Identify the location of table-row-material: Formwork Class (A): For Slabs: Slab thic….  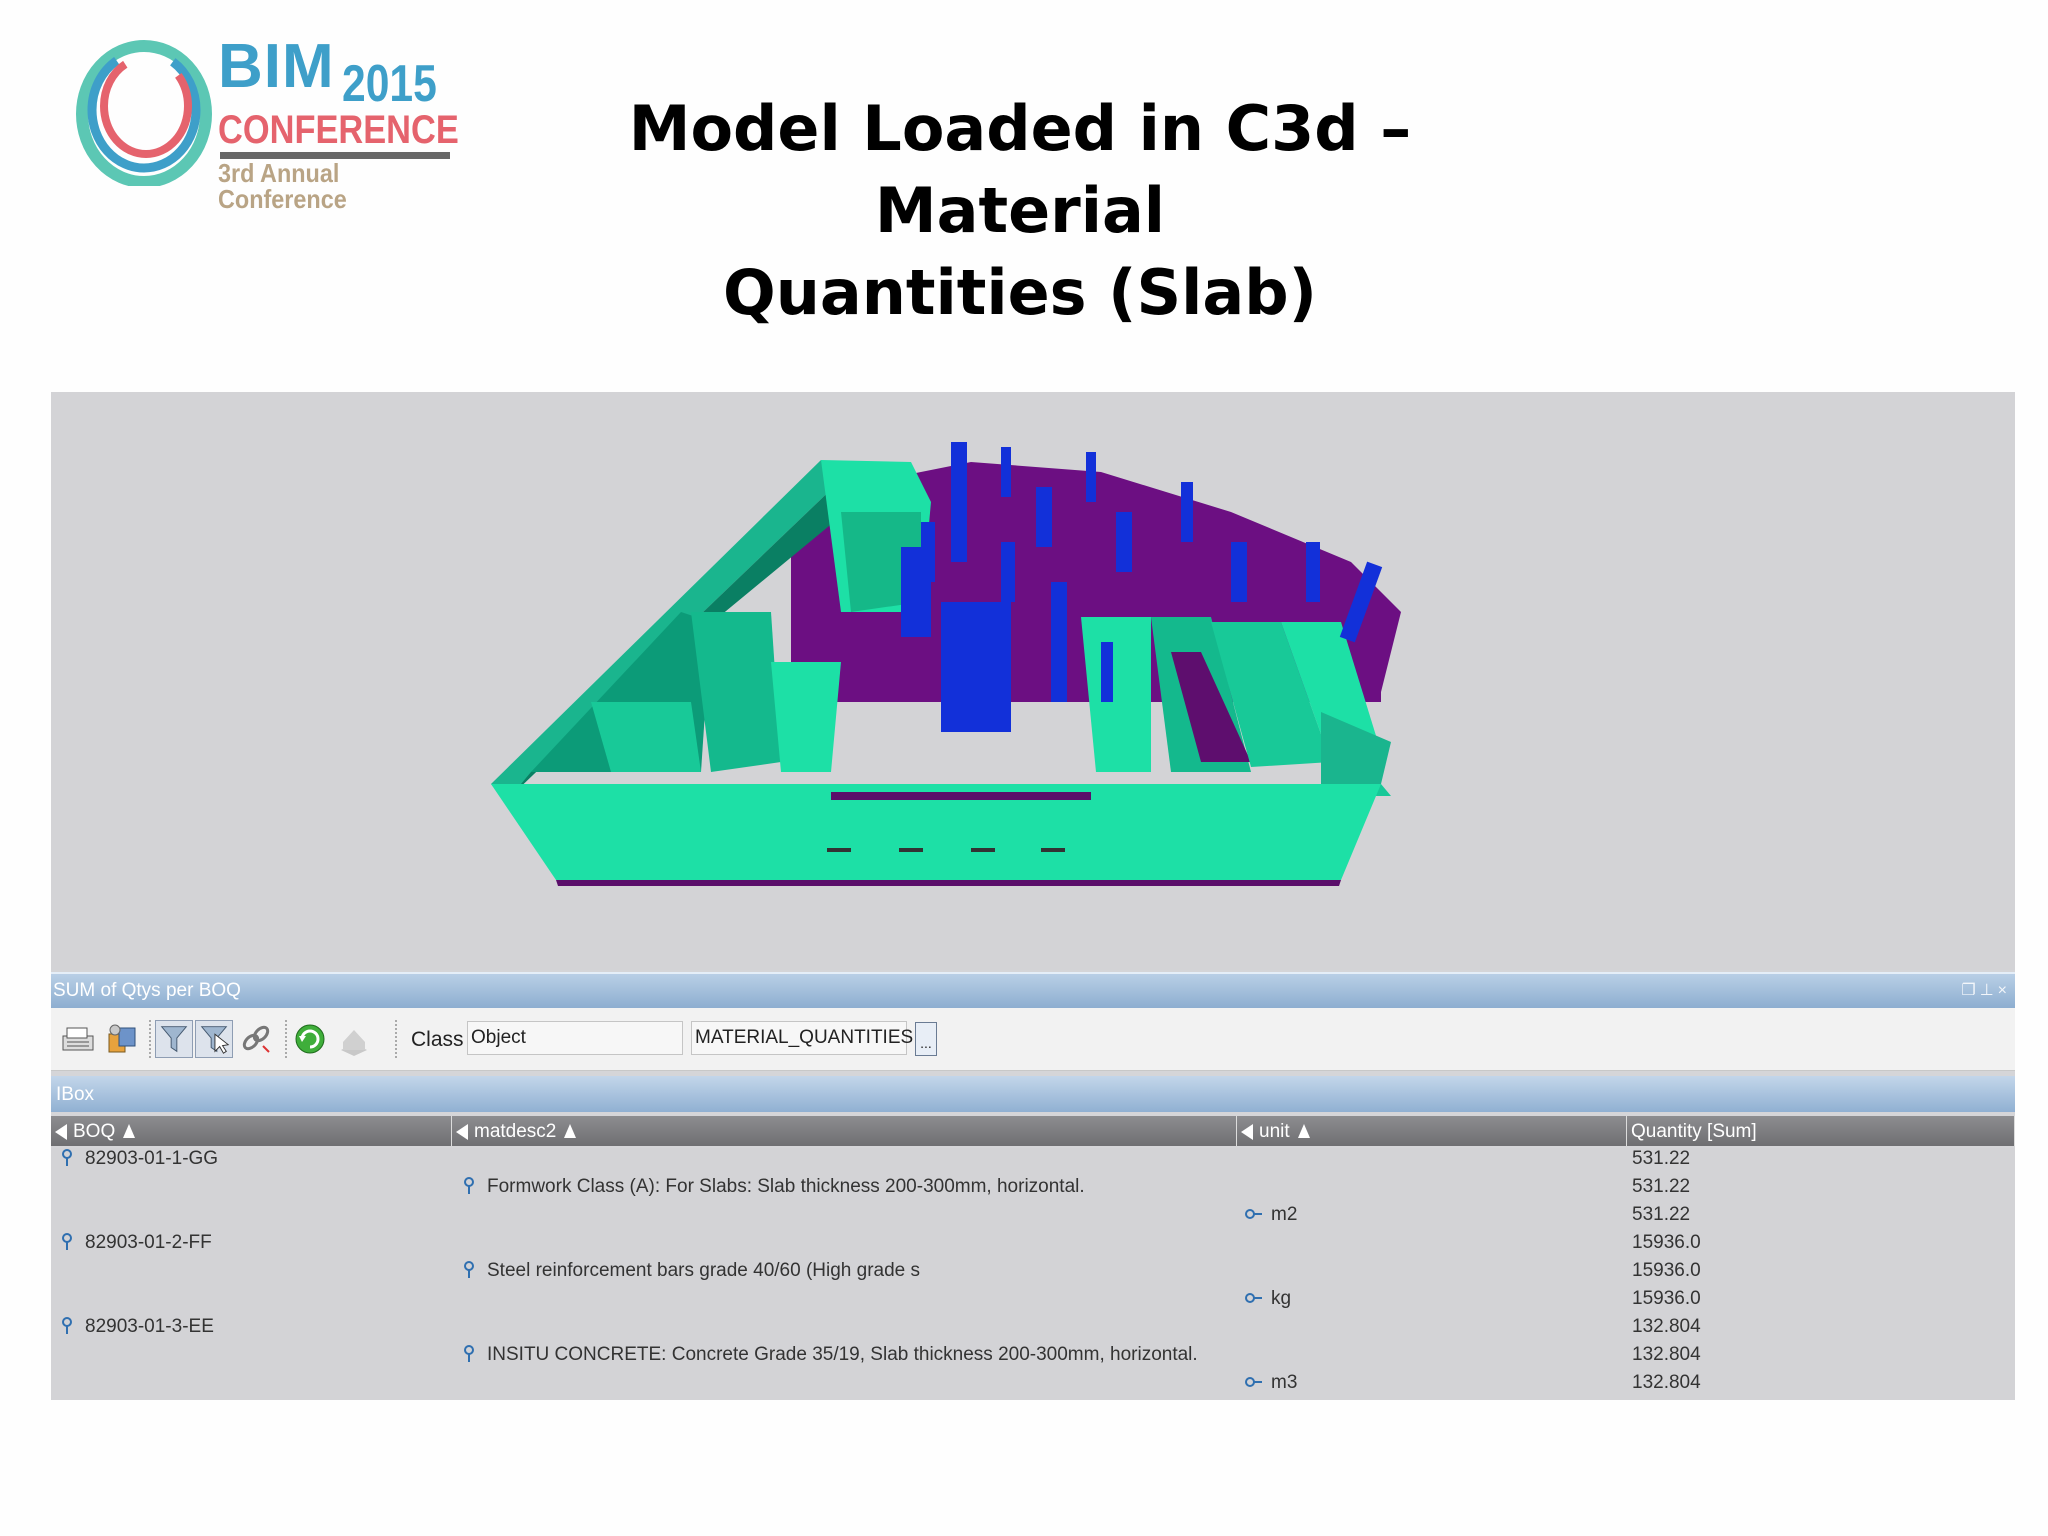
(773, 1187).